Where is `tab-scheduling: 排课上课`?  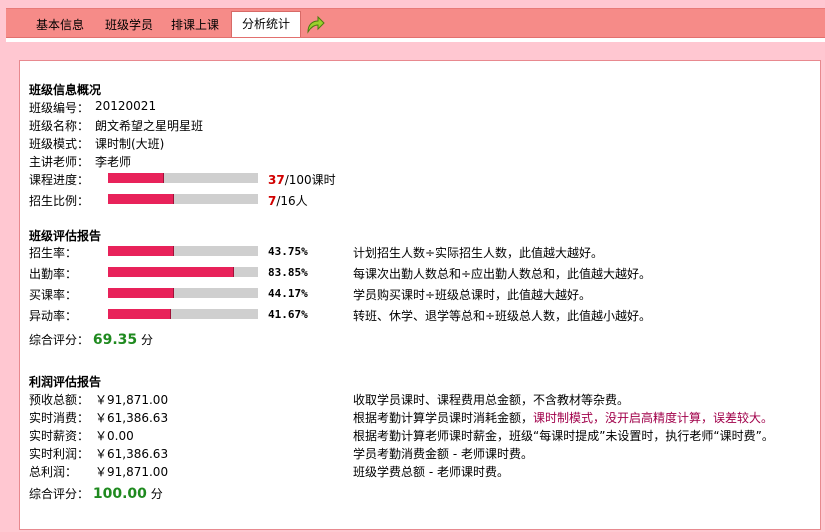
tab-scheduling: 排课上课 is located at coordinates (195, 26).